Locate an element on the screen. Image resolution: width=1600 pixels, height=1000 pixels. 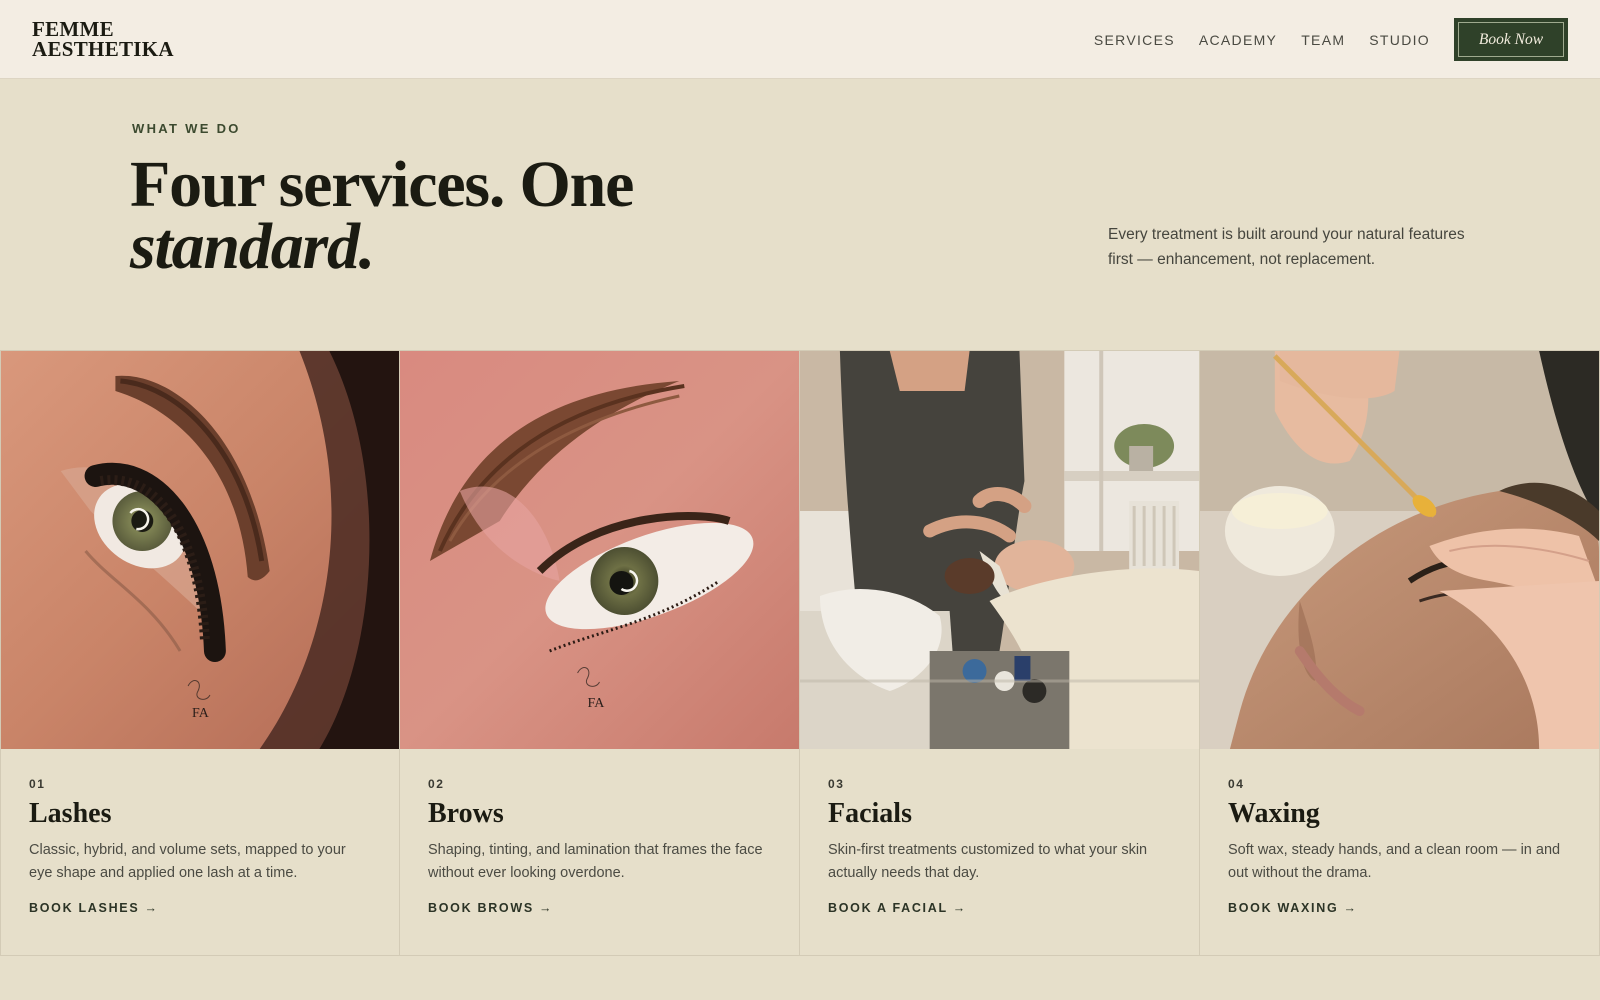
lashes-photo: FA is located at coordinates (200, 550).